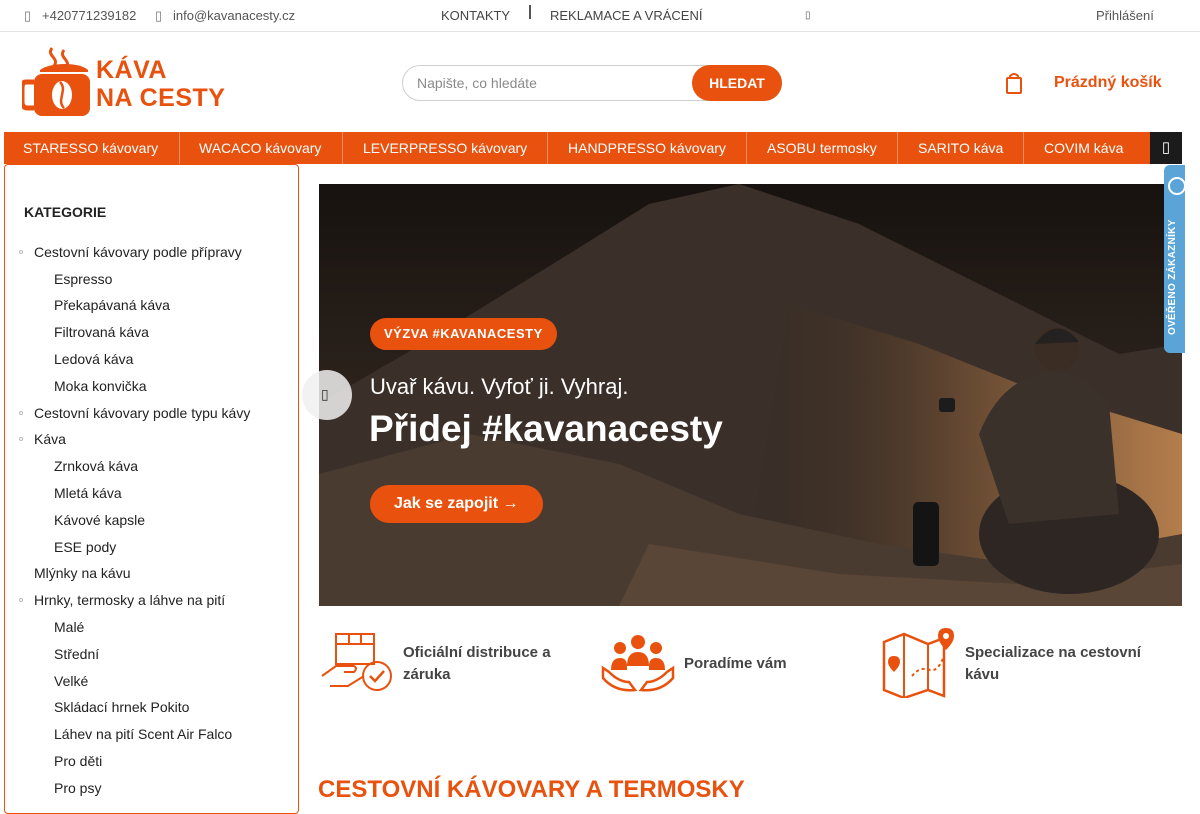 The image size is (1200, 814). What do you see at coordinates (456, 504) in the screenshot?
I see `banner-cta-button: Jak se zapojit →` at bounding box center [456, 504].